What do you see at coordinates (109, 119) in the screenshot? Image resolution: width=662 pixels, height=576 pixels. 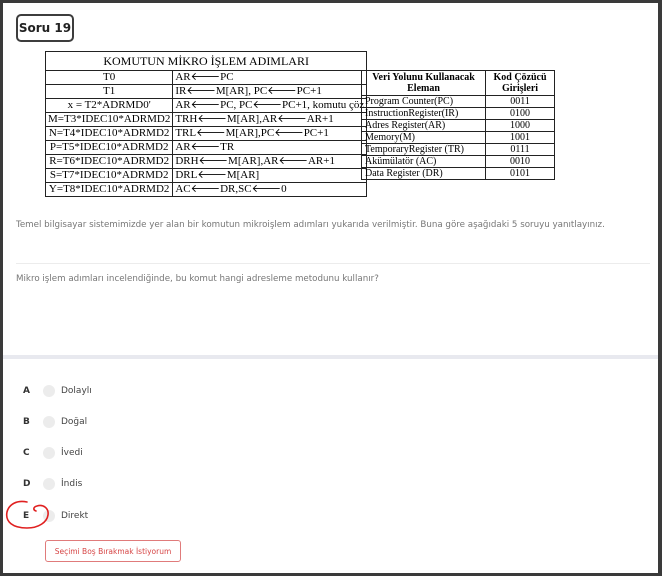 I see `step-condition: M=T3*IDEC10*ADRMD2` at bounding box center [109, 119].